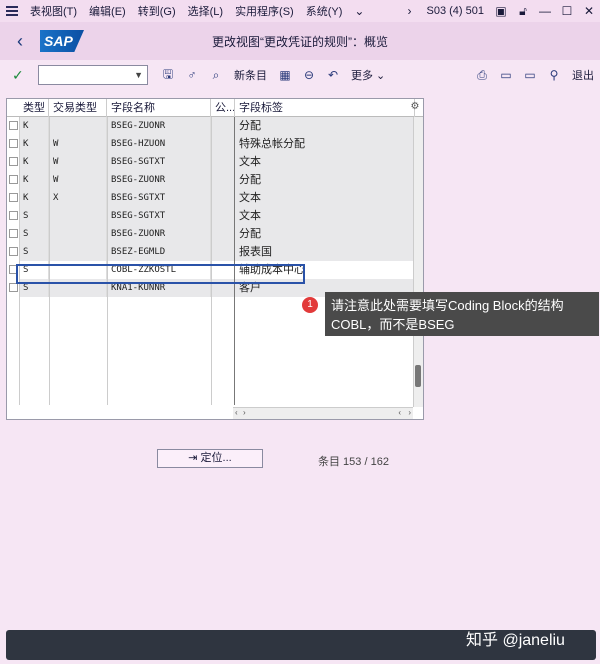  What do you see at coordinates (192, 75) in the screenshot?
I see `glasses-icon: ♂` at bounding box center [192, 75].